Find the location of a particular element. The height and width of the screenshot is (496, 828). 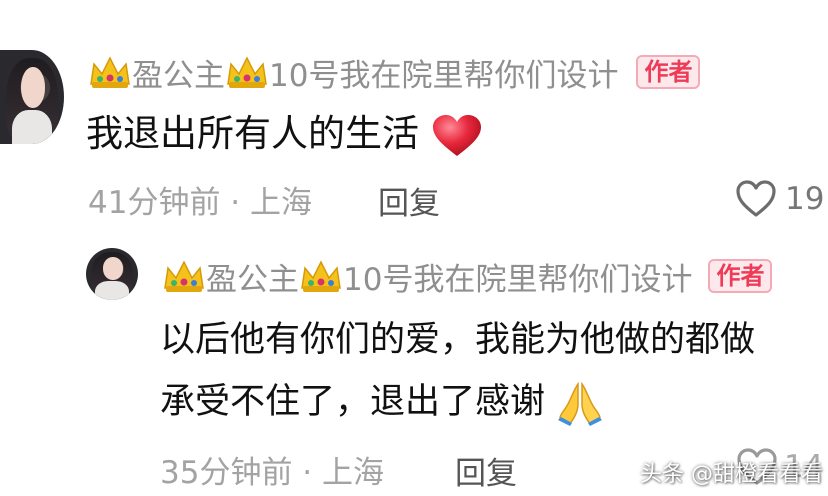

comment-meta: 41分钟前 · 上海 is located at coordinates (200, 199).